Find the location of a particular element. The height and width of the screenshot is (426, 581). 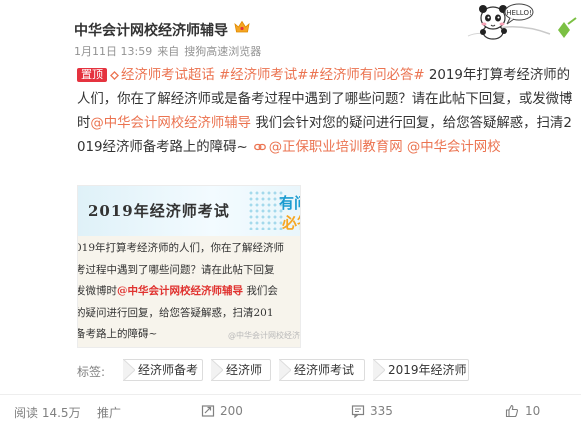

comment-icon is located at coordinates (358, 411).